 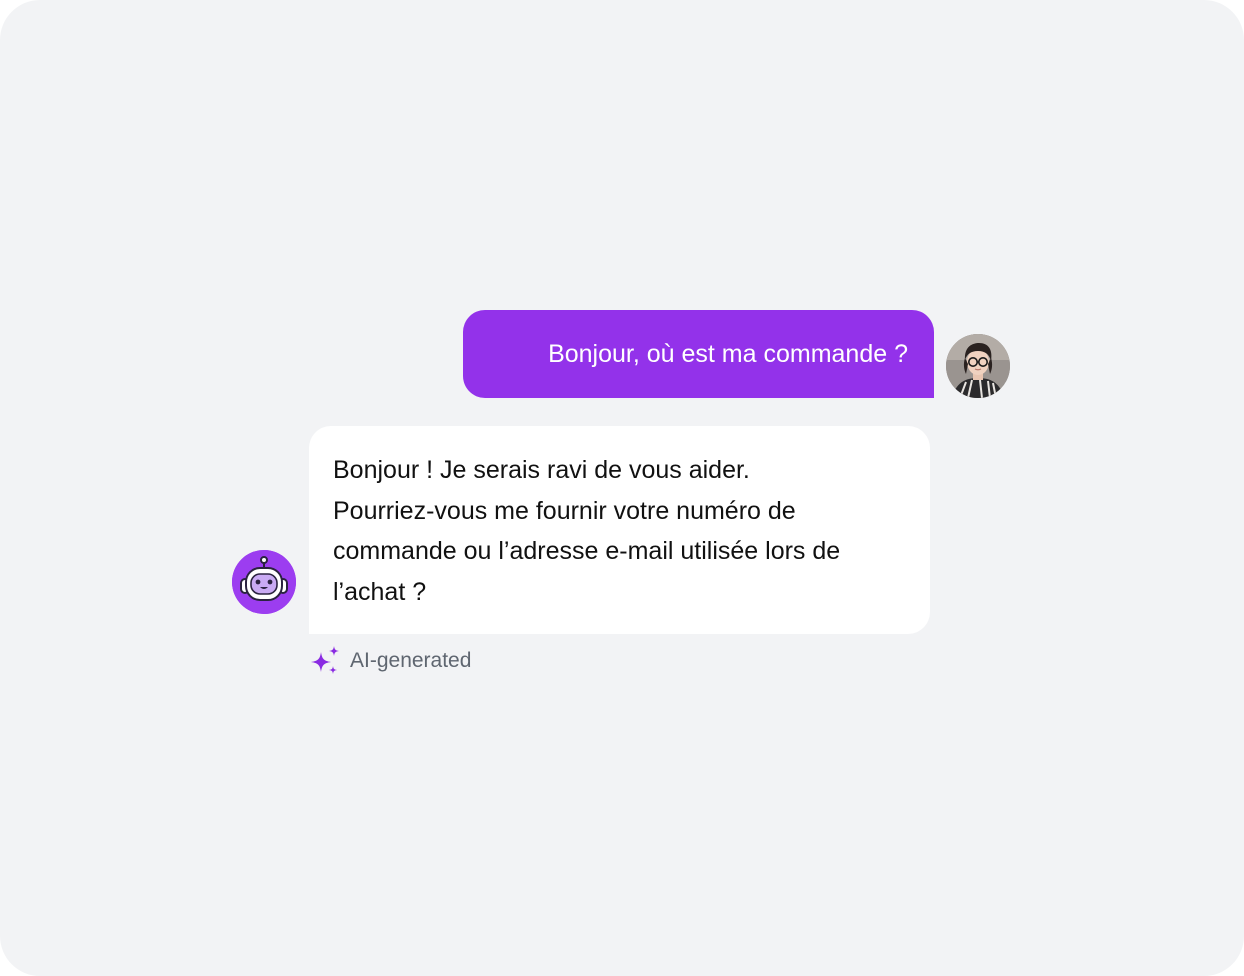 I want to click on user-photo-avatar-icon, so click(x=978, y=366).